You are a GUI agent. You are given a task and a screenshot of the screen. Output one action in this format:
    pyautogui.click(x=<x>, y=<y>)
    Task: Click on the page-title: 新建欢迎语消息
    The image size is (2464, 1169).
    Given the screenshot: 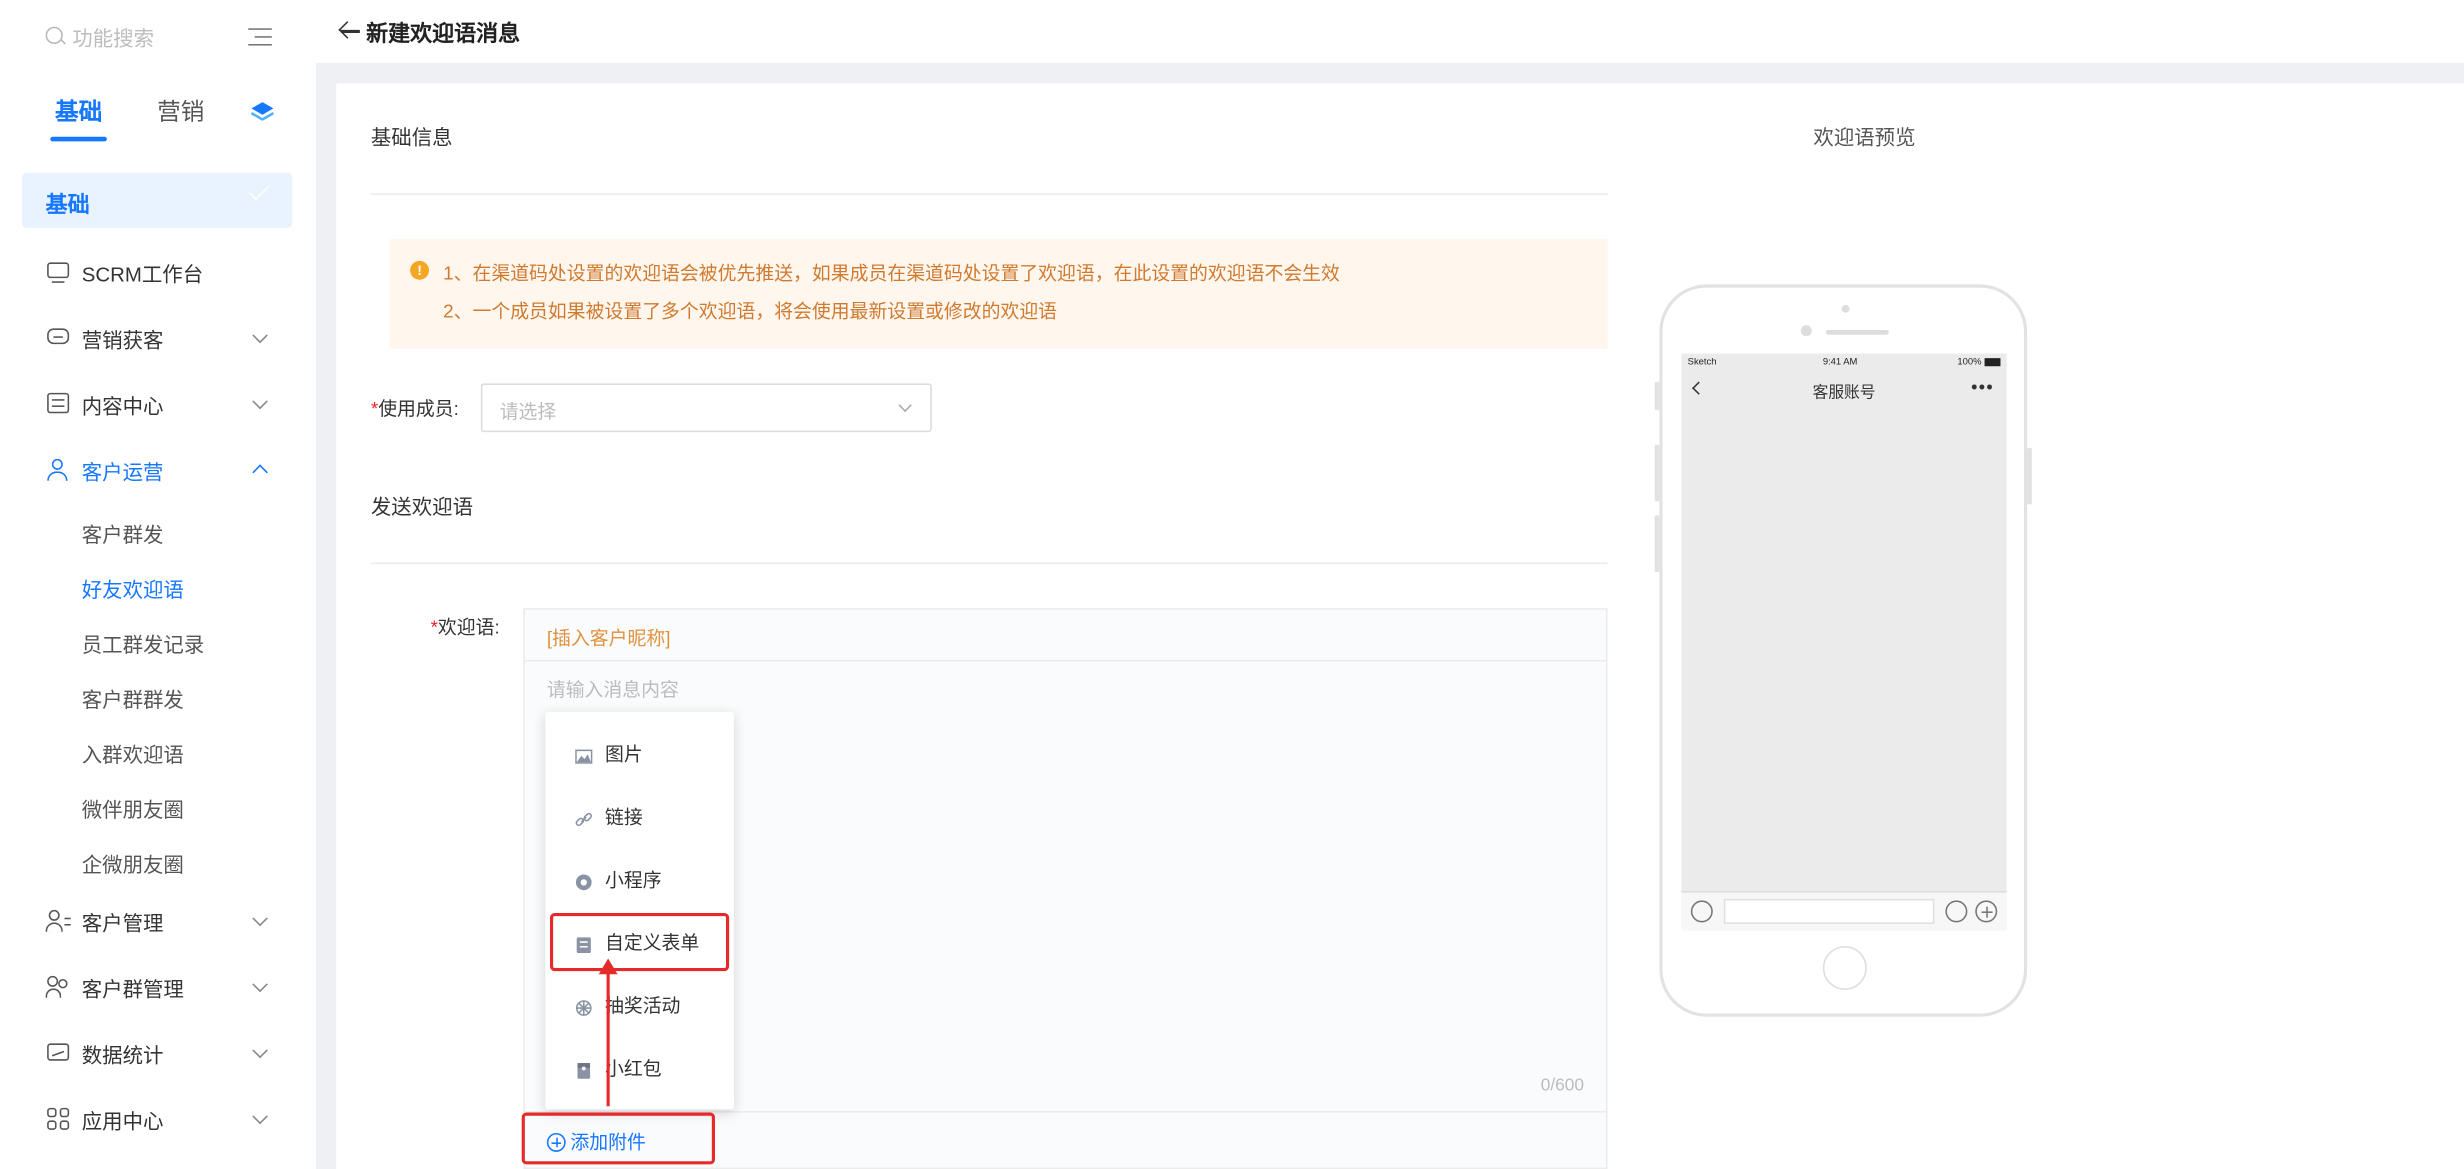 What is the action you would take?
    pyautogui.click(x=443, y=33)
    